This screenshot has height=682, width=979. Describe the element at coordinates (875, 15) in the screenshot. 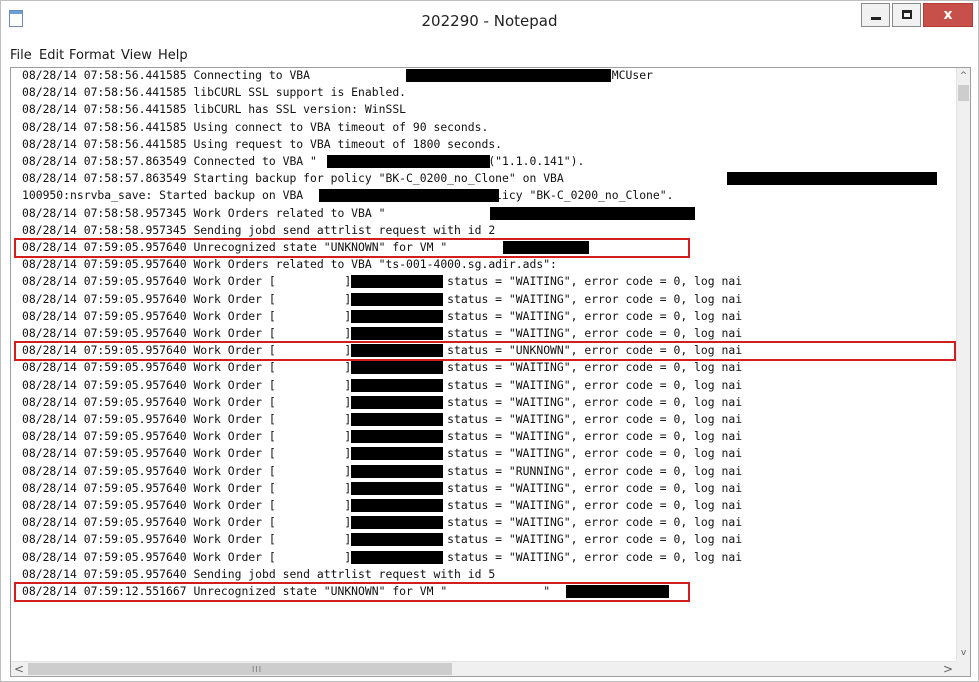

I see `minimize-button` at that location.